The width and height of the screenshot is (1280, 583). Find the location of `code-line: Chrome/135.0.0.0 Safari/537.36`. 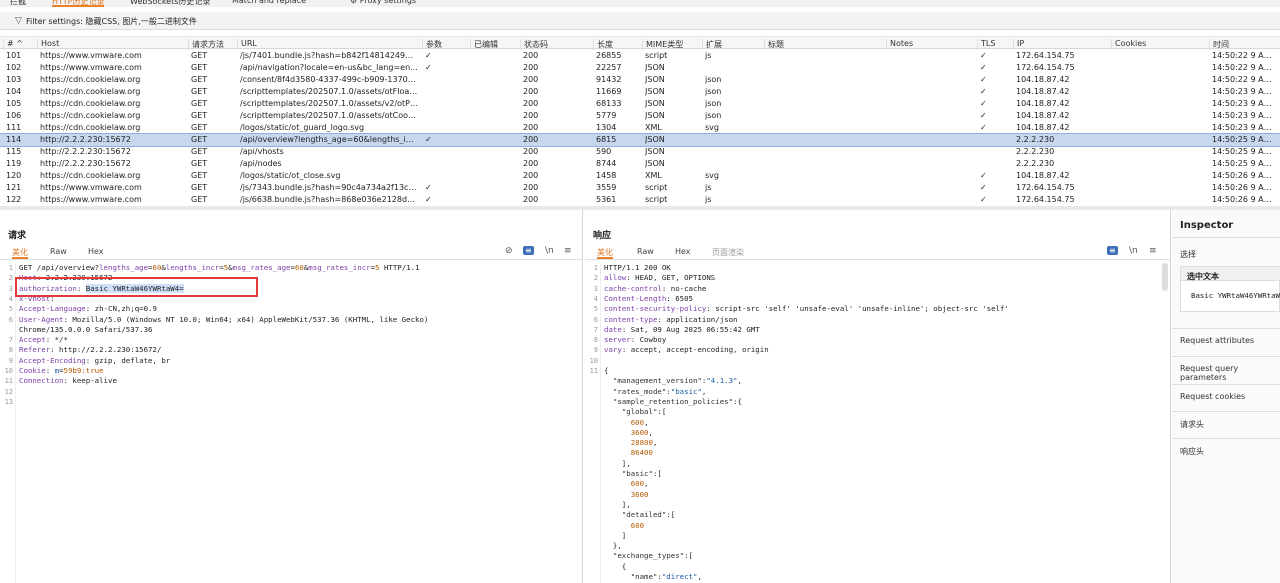

code-line: Chrome/135.0.0.0 Safari/537.36 is located at coordinates (86, 329).